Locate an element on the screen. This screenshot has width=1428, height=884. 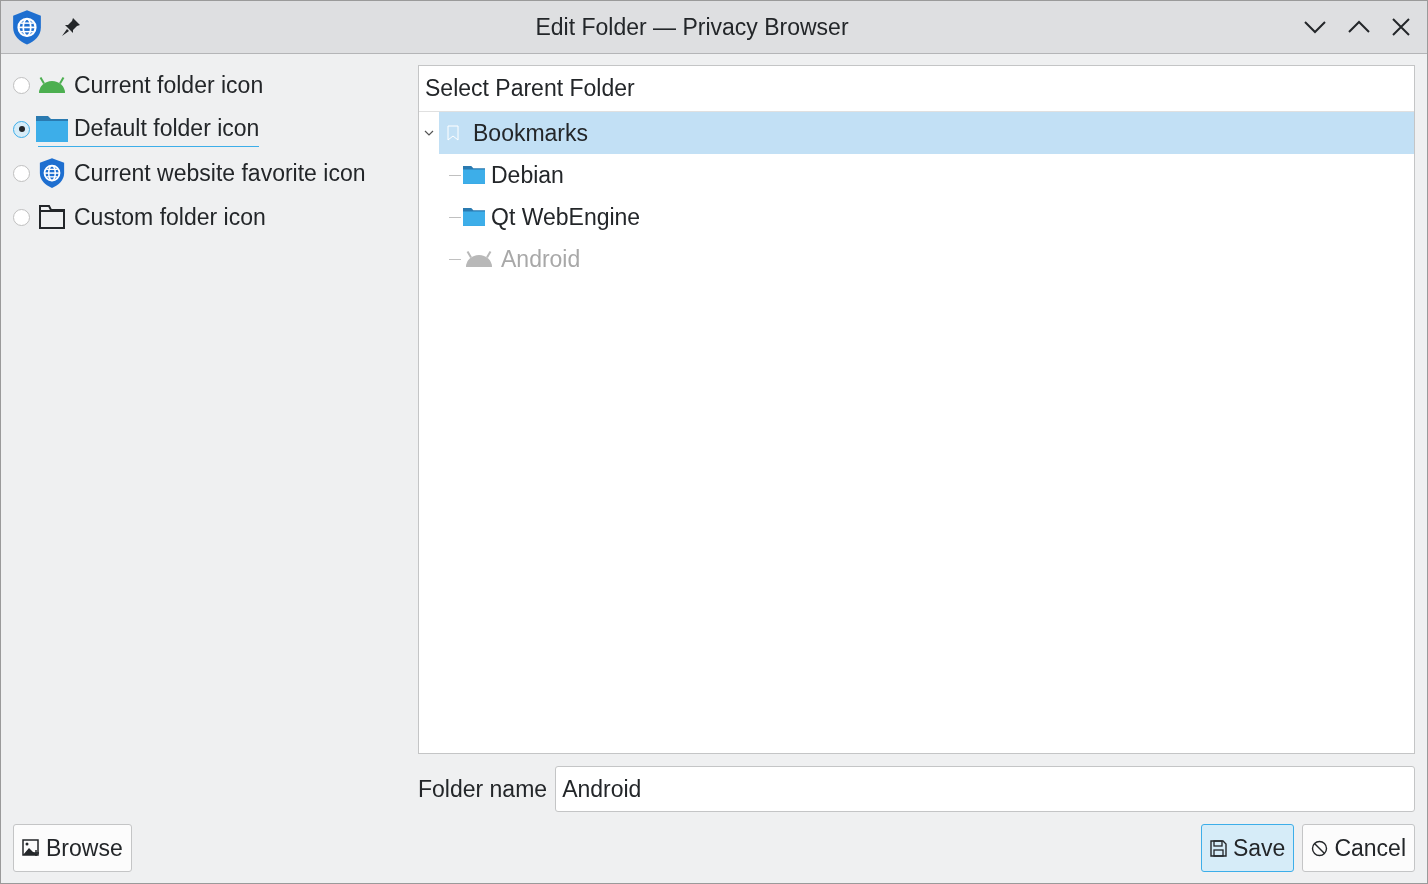
cancel-icon is located at coordinates (1320, 848).